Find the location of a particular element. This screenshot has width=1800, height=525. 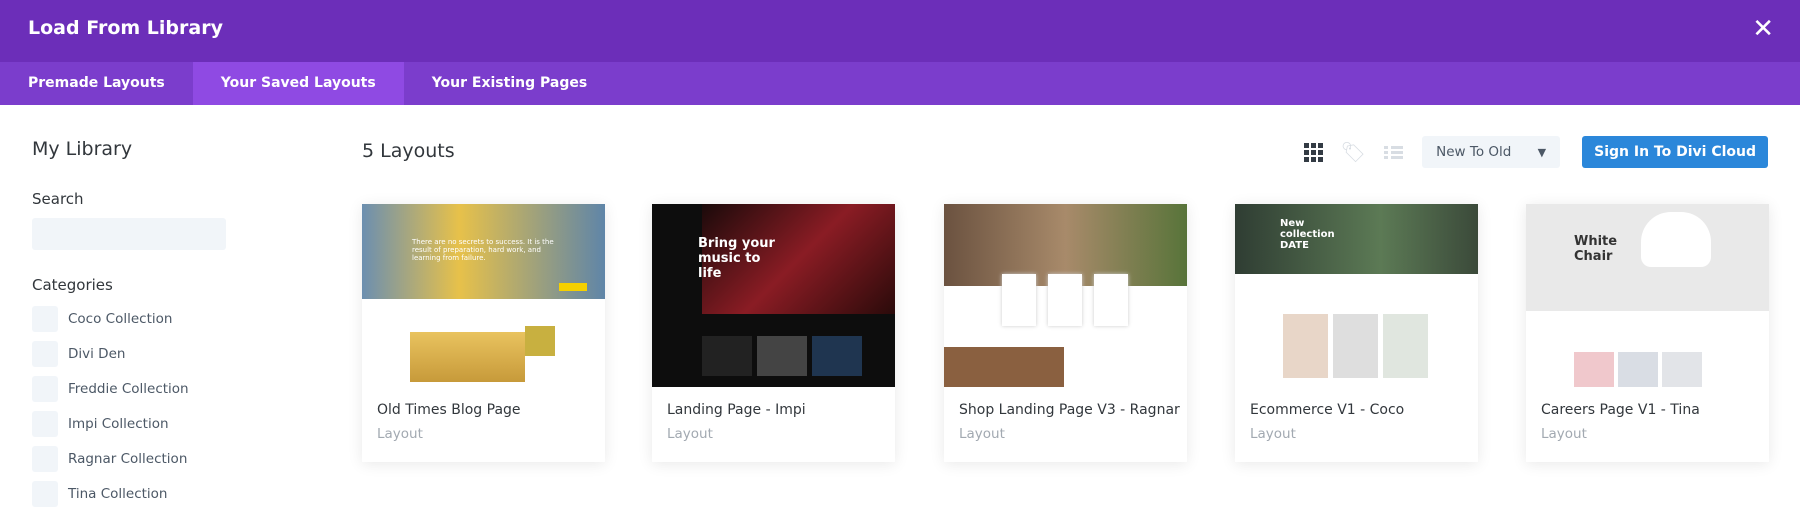

layout-thumbnail: New collection DATE is located at coordinates (1356, 295).